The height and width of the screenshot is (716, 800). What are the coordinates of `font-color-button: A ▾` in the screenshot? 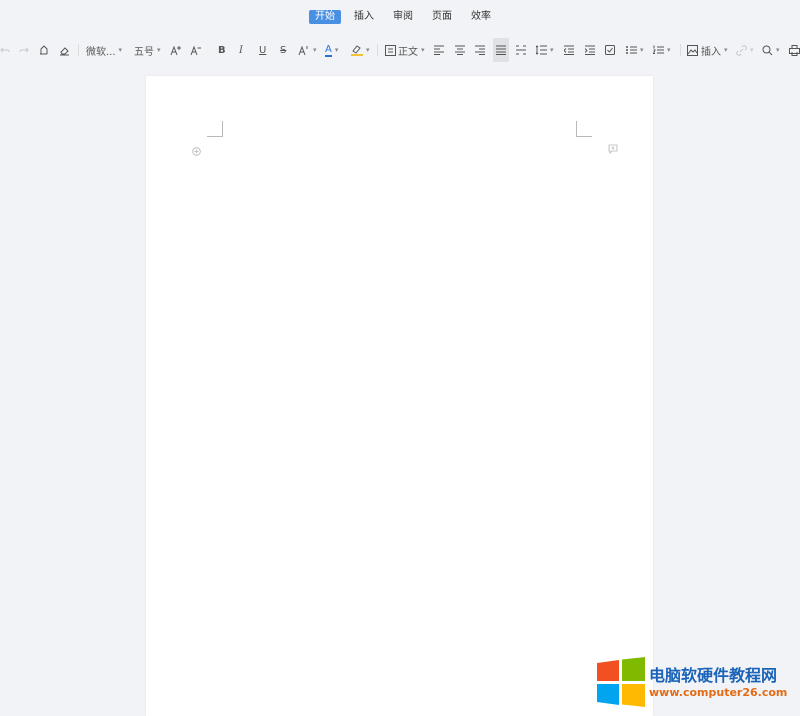 It's located at (331, 50).